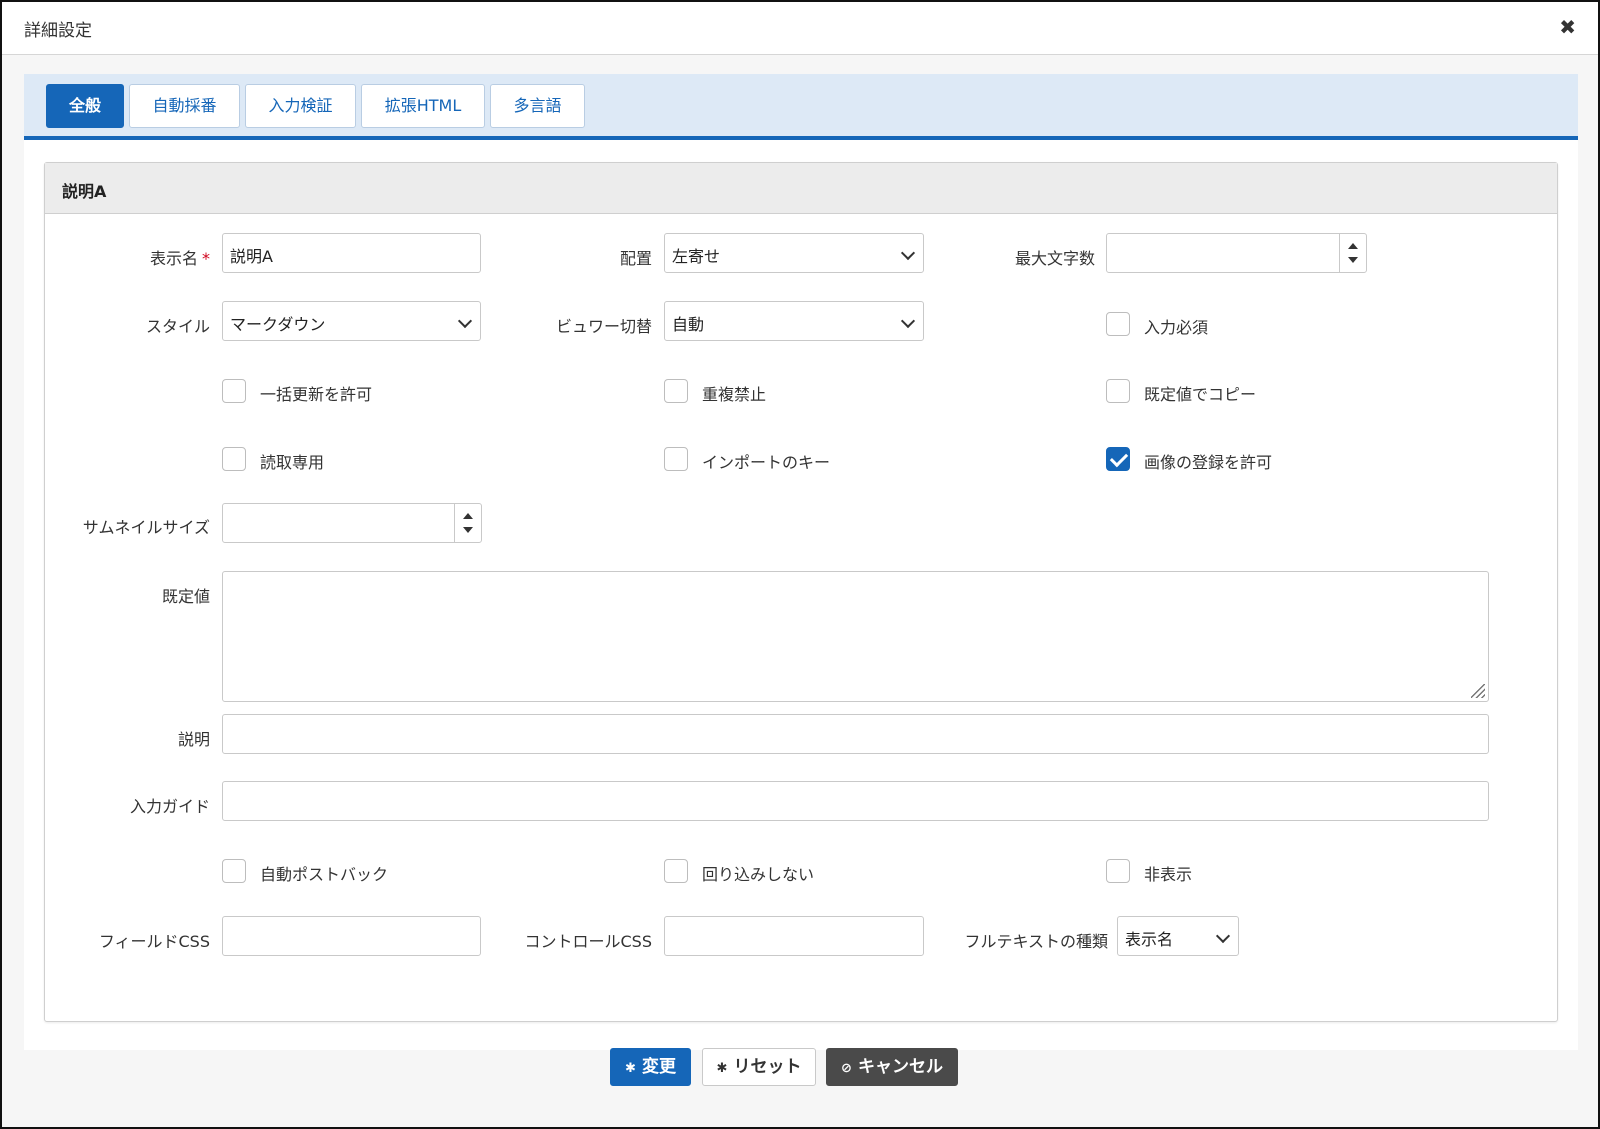 This screenshot has width=1600, height=1129. Describe the element at coordinates (1208, 462) in the screenshot. I see `allow-image-label: 画像の登録を許可` at that location.